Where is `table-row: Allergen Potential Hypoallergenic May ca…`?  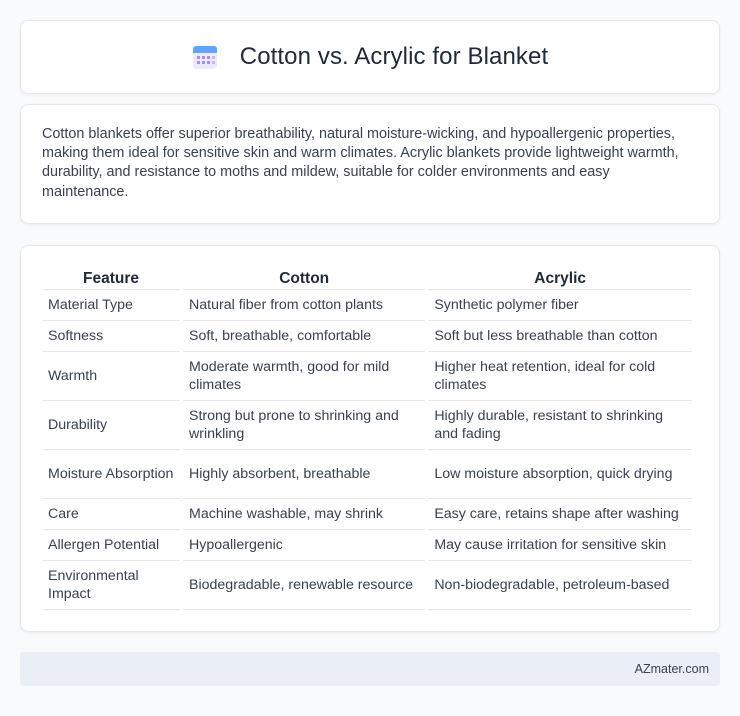
table-row: Allergen Potential Hypoallergenic May ca… is located at coordinates (367, 545).